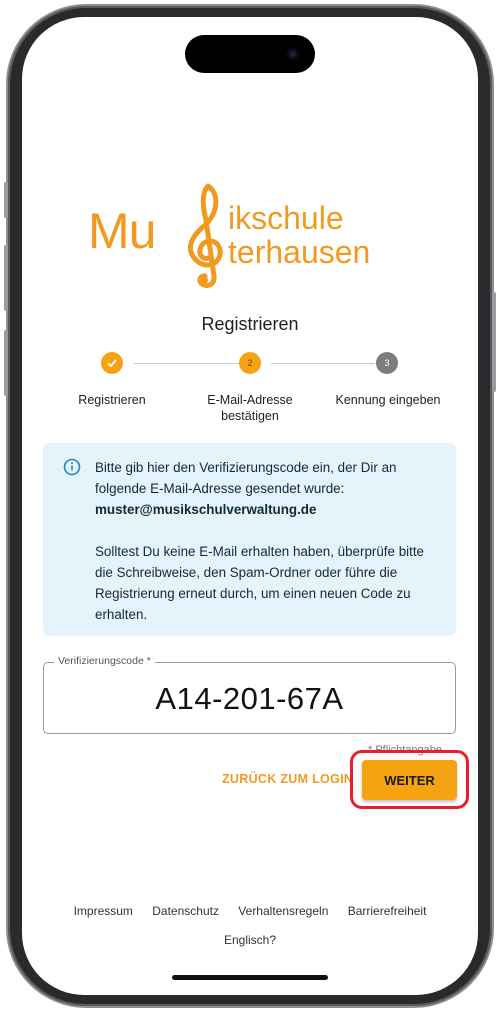  What do you see at coordinates (205, 236) in the screenshot?
I see `treble-clef-icon` at bounding box center [205, 236].